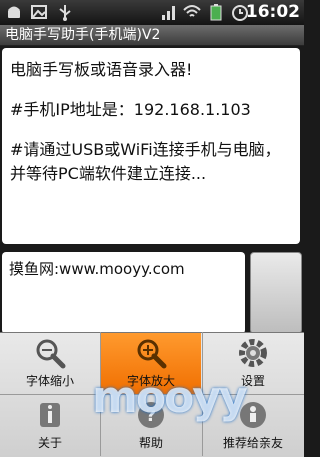 This screenshot has height=457, width=320. I want to click on menu-label: 推荐给亲友, so click(252, 443).